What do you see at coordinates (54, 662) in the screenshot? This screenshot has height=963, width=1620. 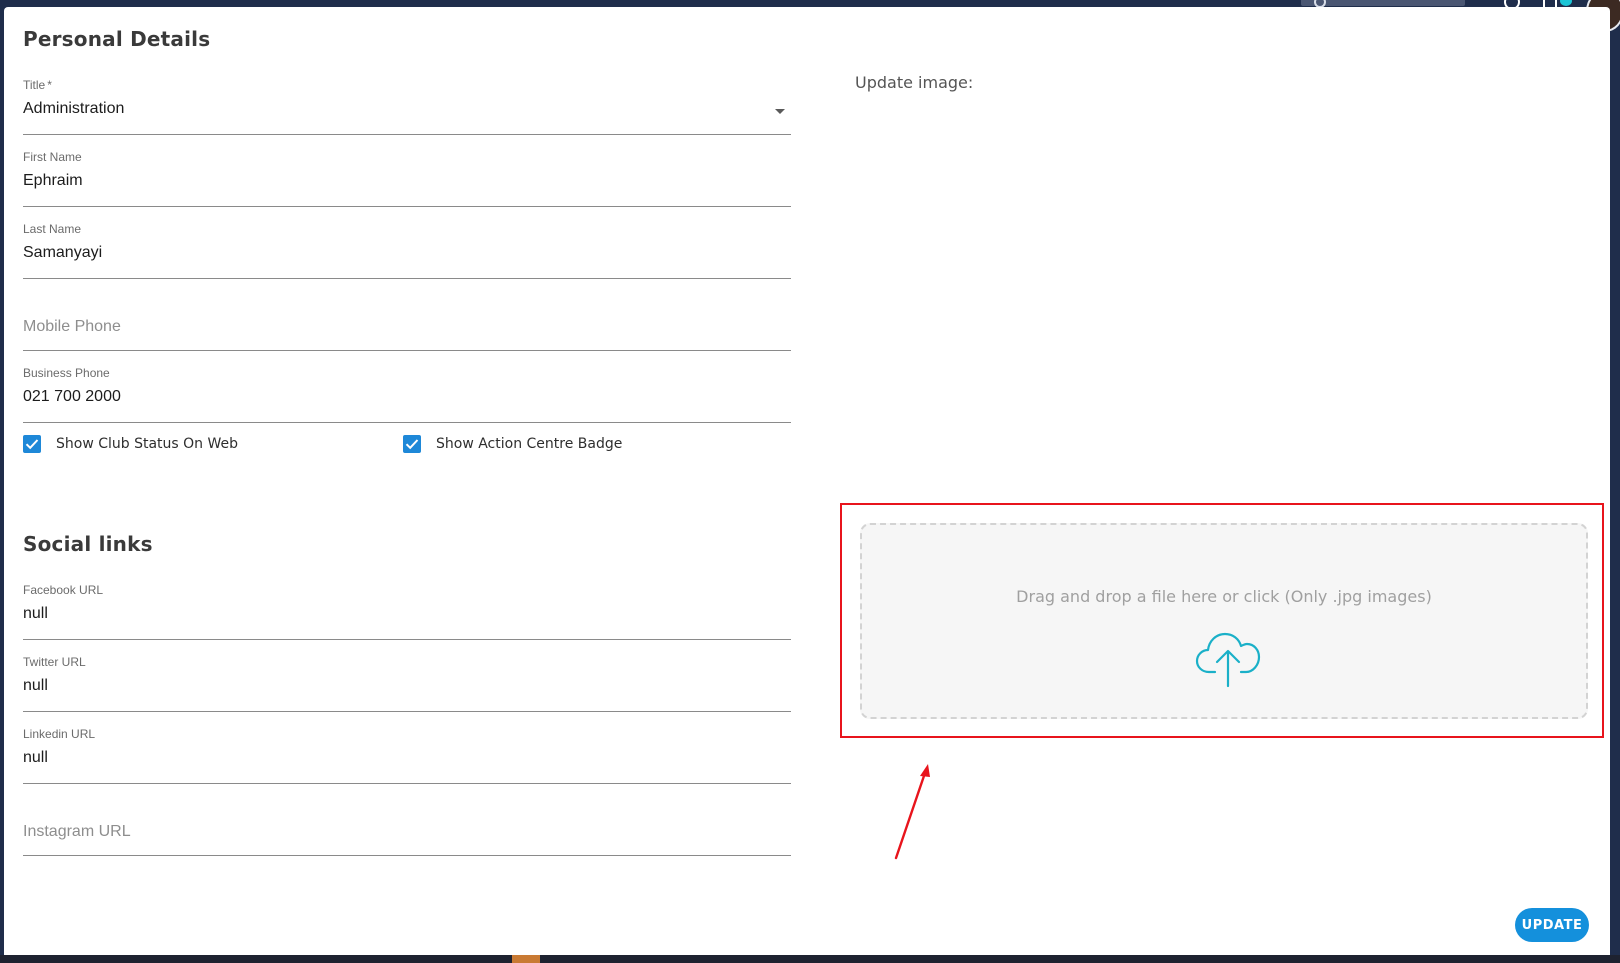 I see `twitter-url-label: Twitter URL` at bounding box center [54, 662].